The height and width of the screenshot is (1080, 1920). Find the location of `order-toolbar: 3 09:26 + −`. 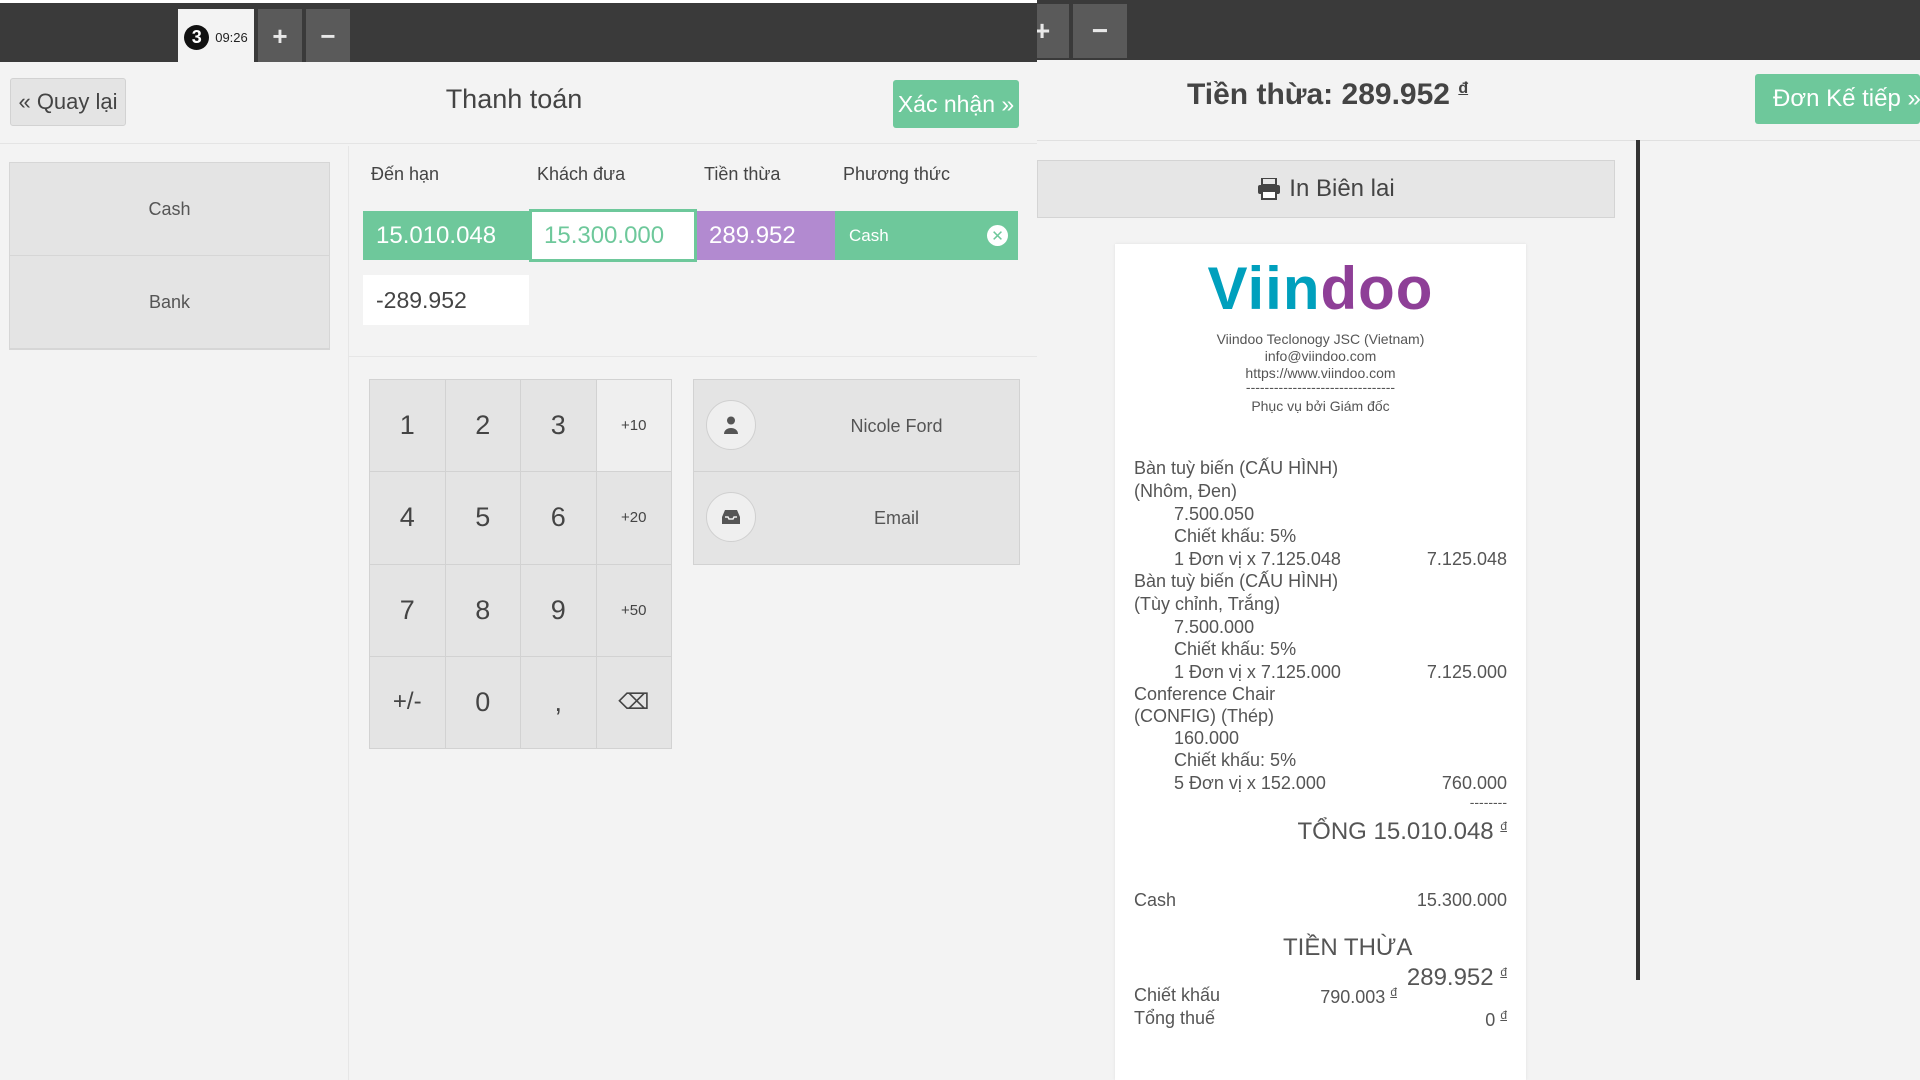

order-toolbar: 3 09:26 + − is located at coordinates (518, 32).